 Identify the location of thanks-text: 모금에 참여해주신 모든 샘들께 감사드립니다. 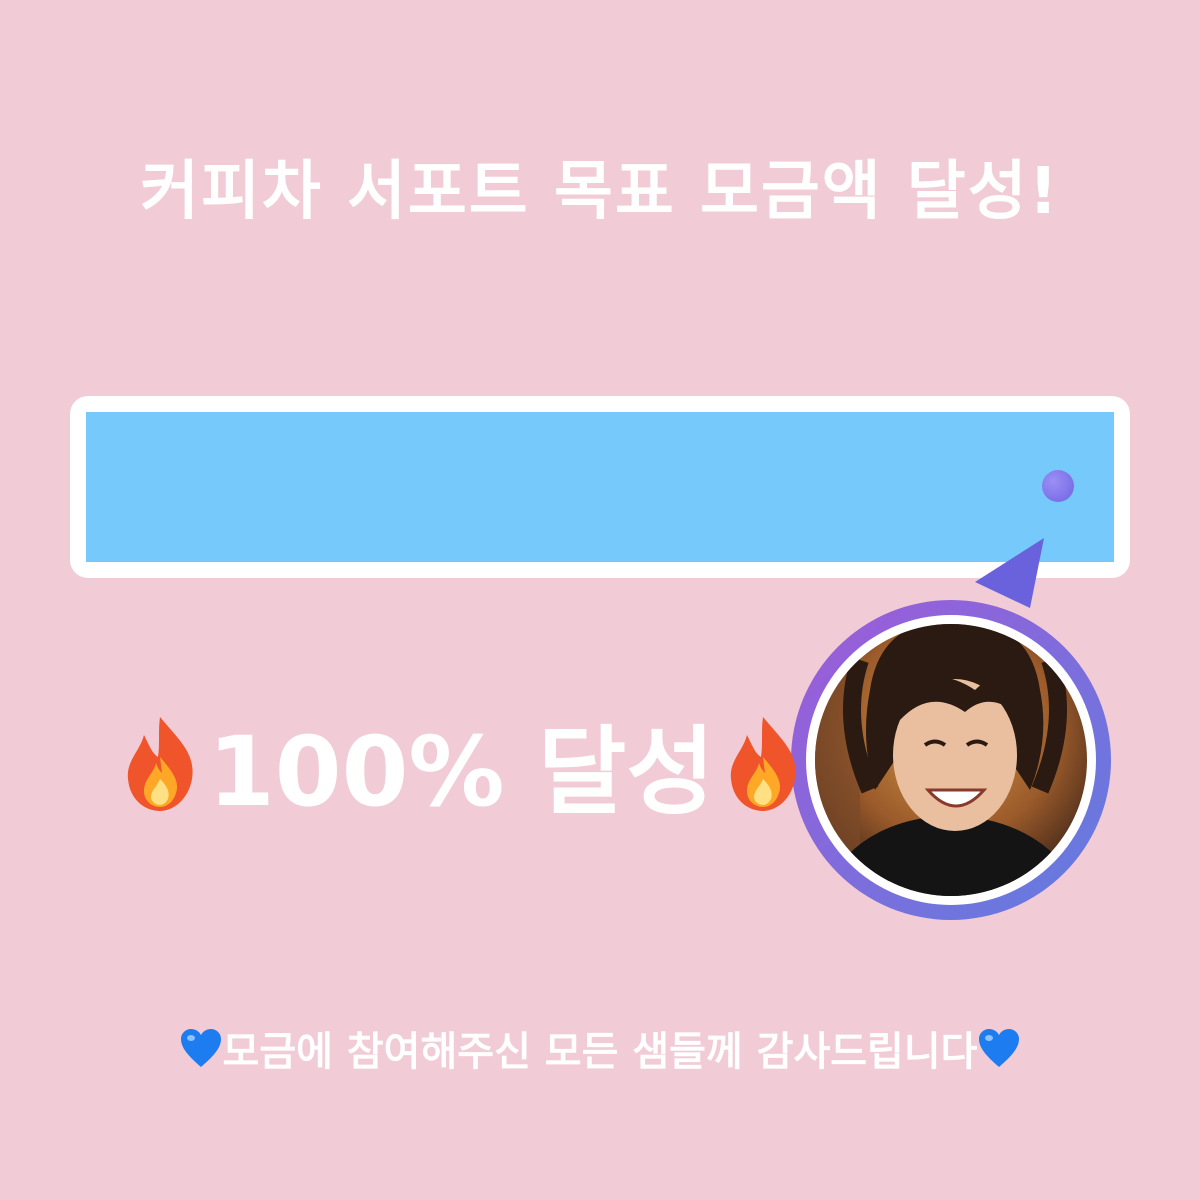
(600, 1052).